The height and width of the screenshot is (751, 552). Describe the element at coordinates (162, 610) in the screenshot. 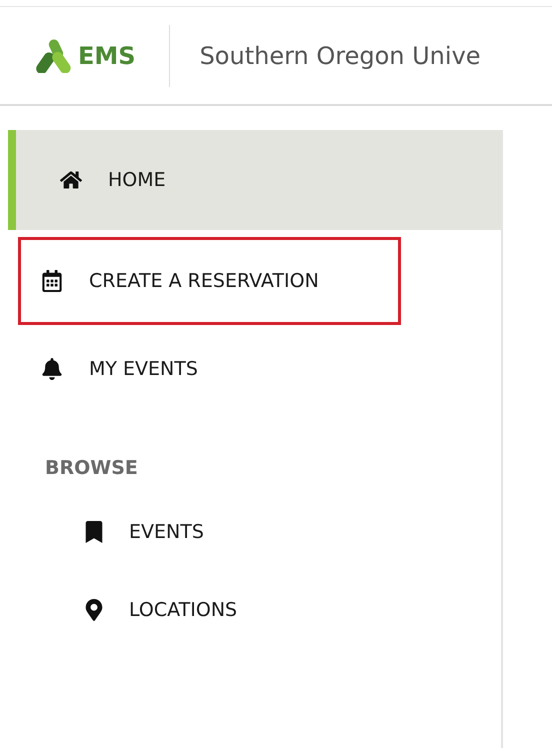

I see `menu-item: LOCATIONS` at that location.